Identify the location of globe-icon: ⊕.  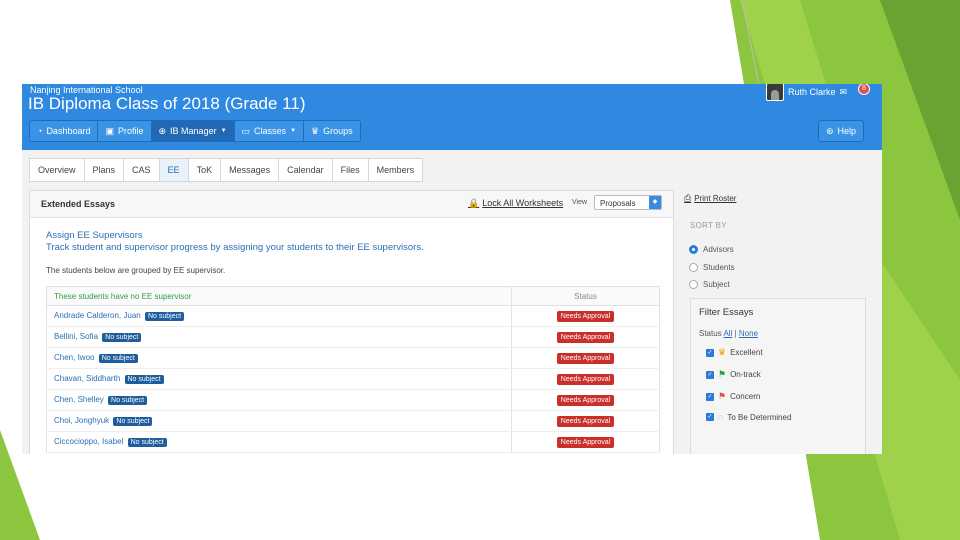
(162, 130).